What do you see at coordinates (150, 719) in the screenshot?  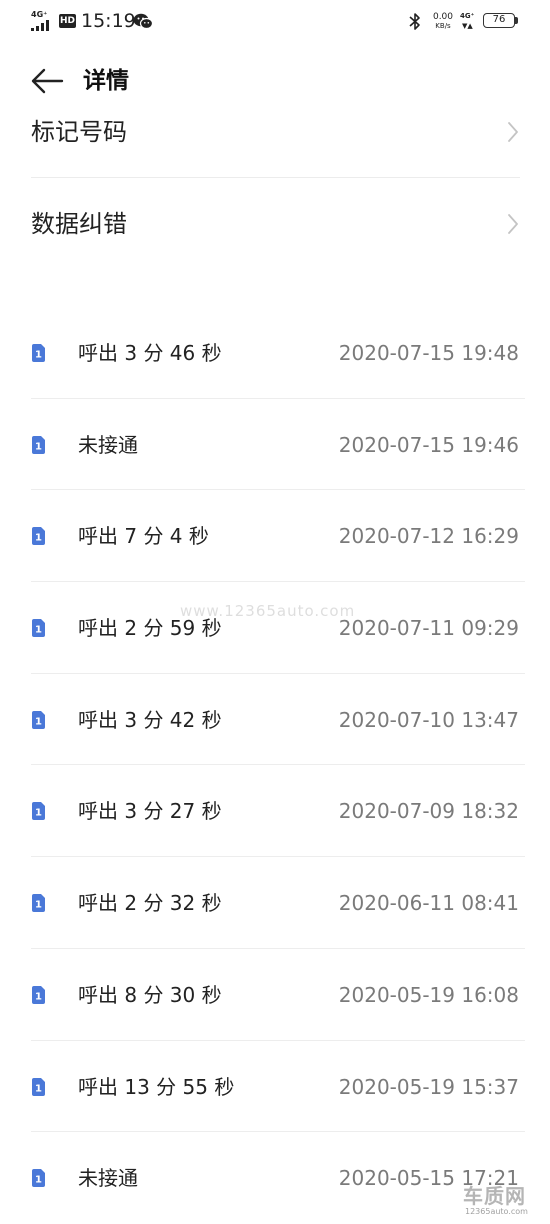 I see `call-description: 呼出 3 分 42 秒` at bounding box center [150, 719].